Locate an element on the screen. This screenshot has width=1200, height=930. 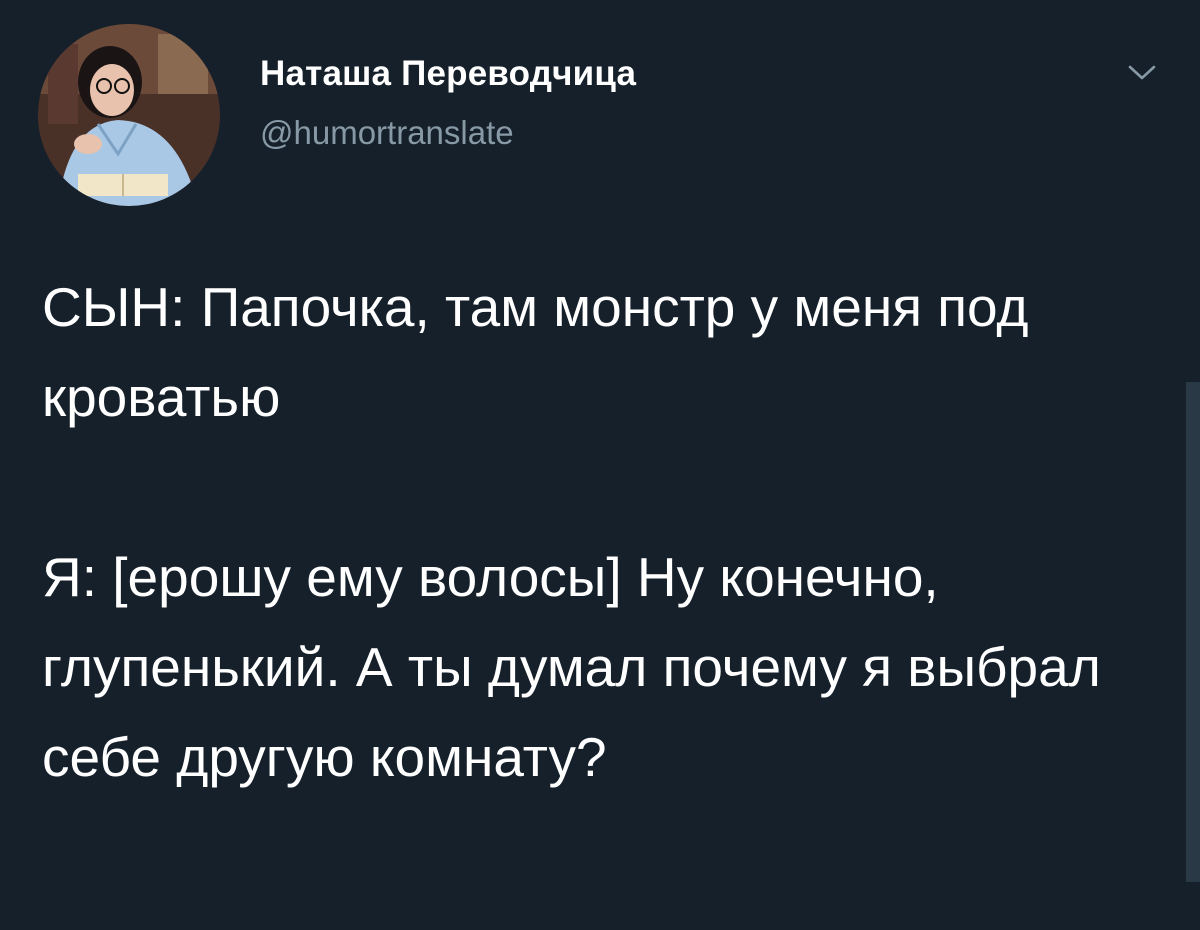
user-handle: @humortranslate is located at coordinates (448, 133).